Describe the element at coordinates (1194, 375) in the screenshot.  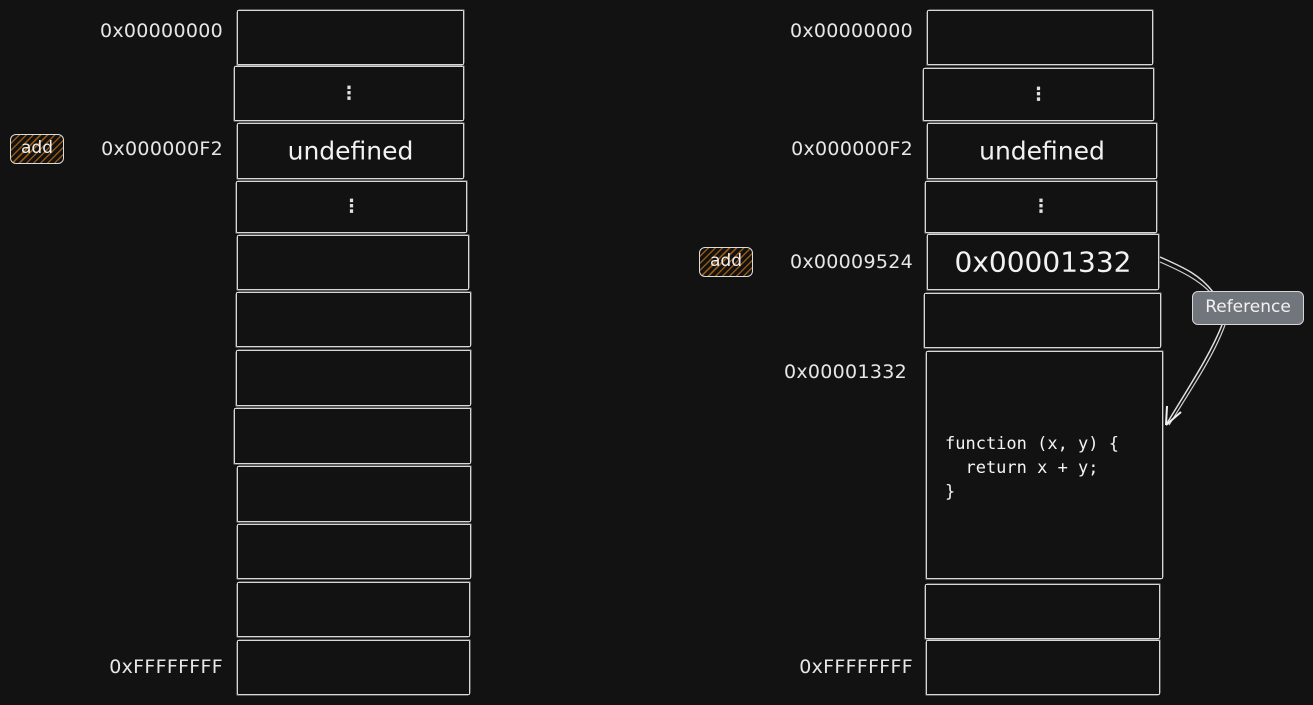
I see `reference-arrow-line-out` at that location.